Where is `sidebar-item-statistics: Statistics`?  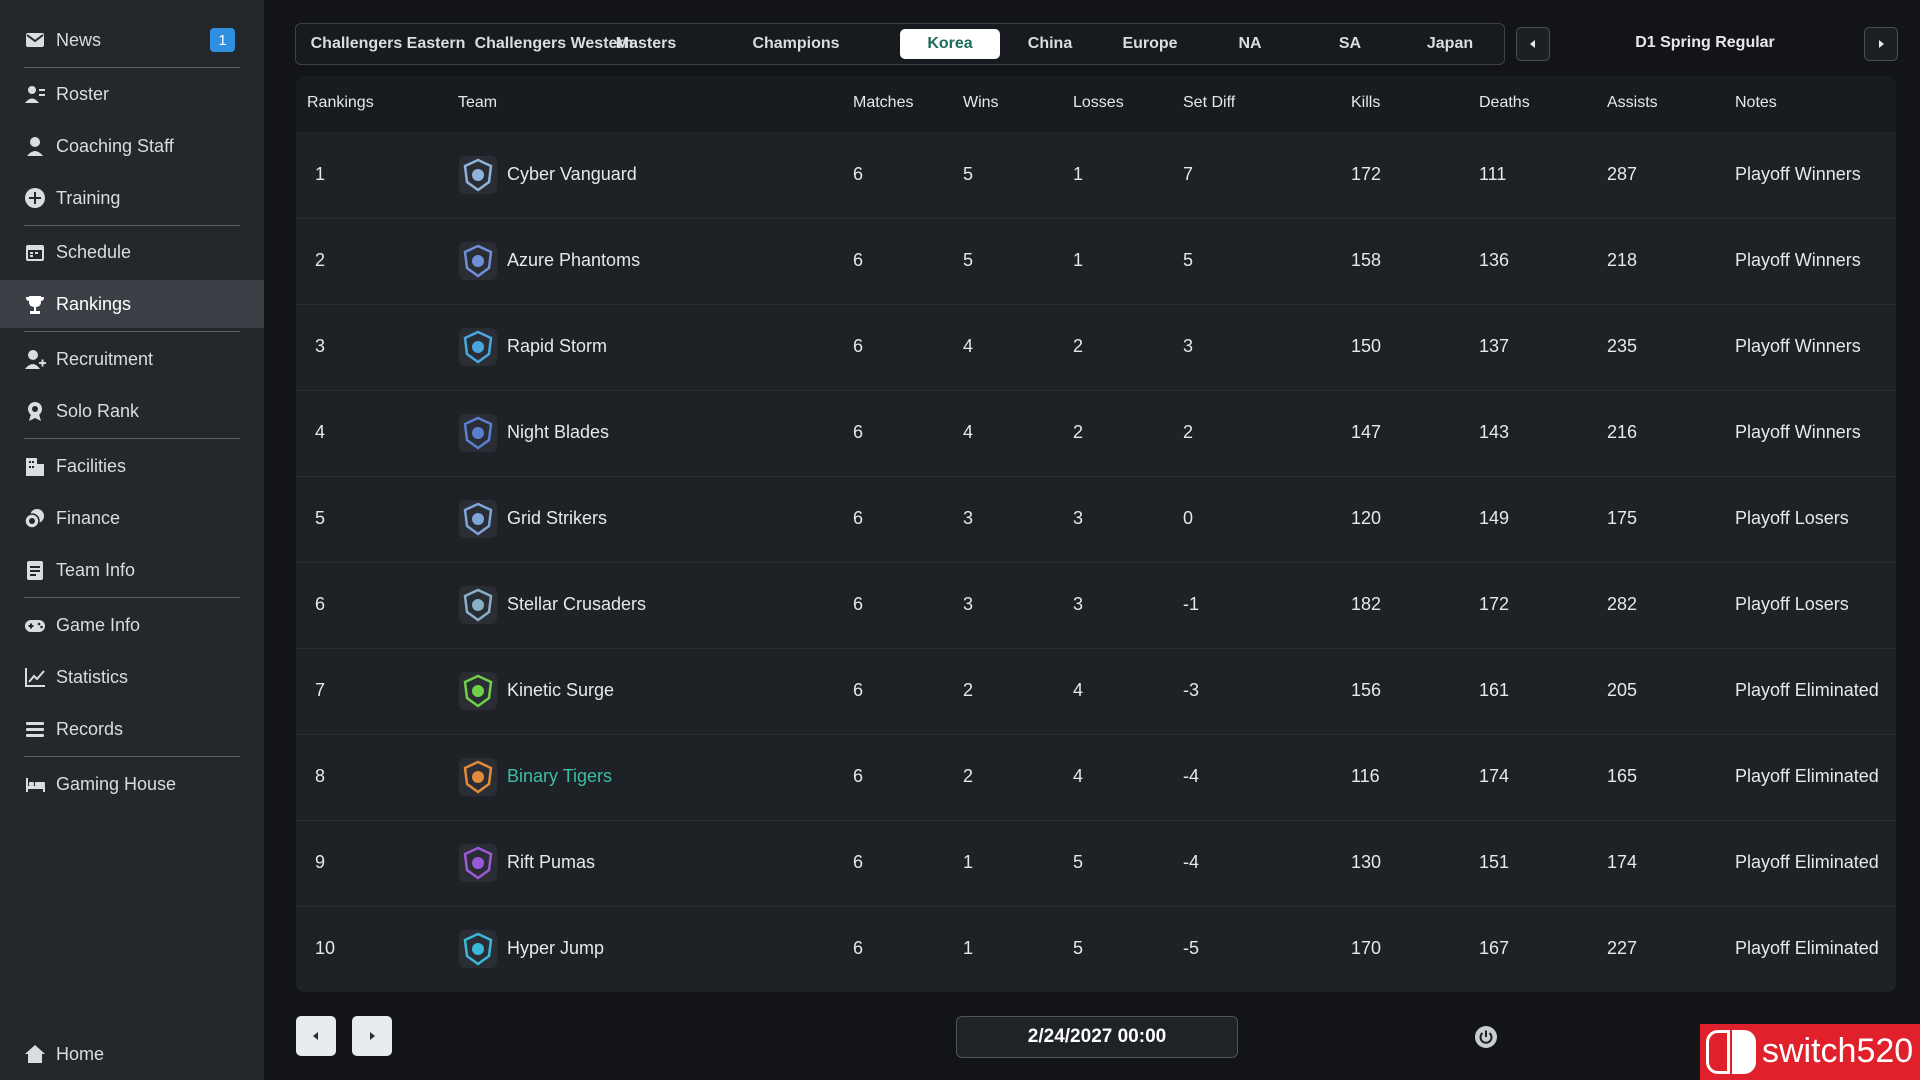
sidebar-item-statistics: Statistics is located at coordinates (132, 677).